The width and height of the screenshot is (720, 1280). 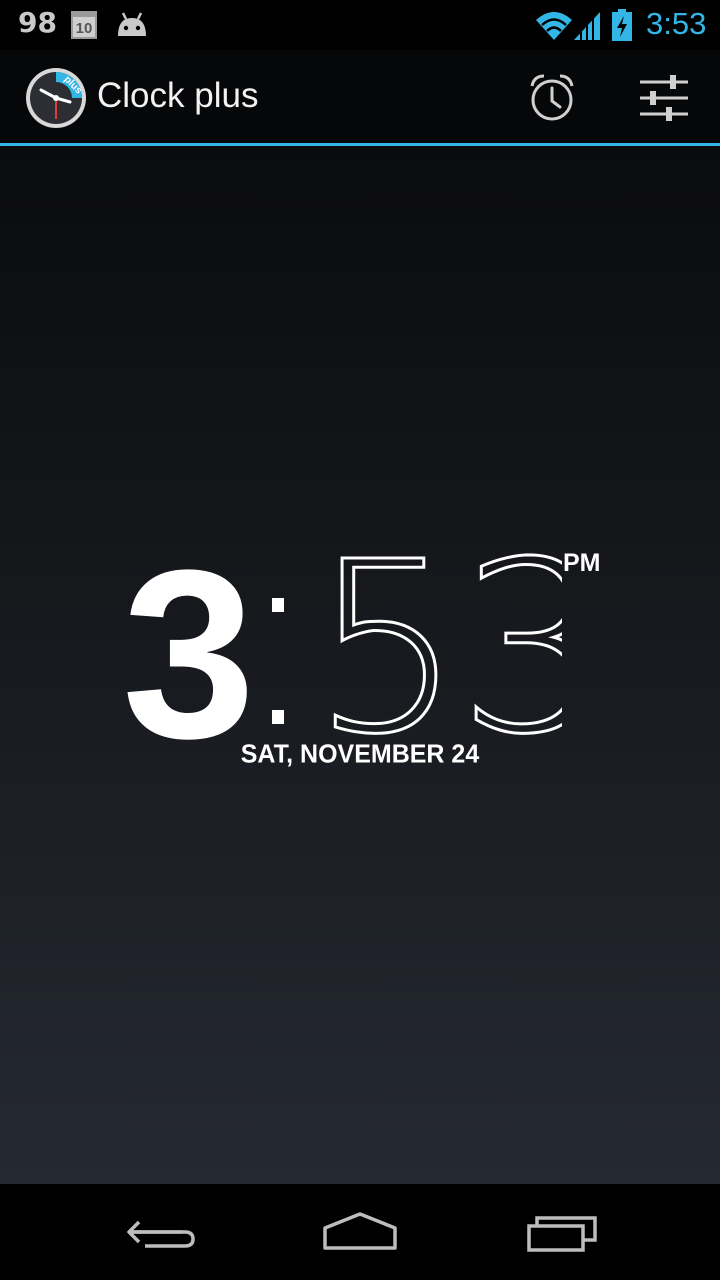 I want to click on recent-apps-icon, so click(x=560, y=1232).